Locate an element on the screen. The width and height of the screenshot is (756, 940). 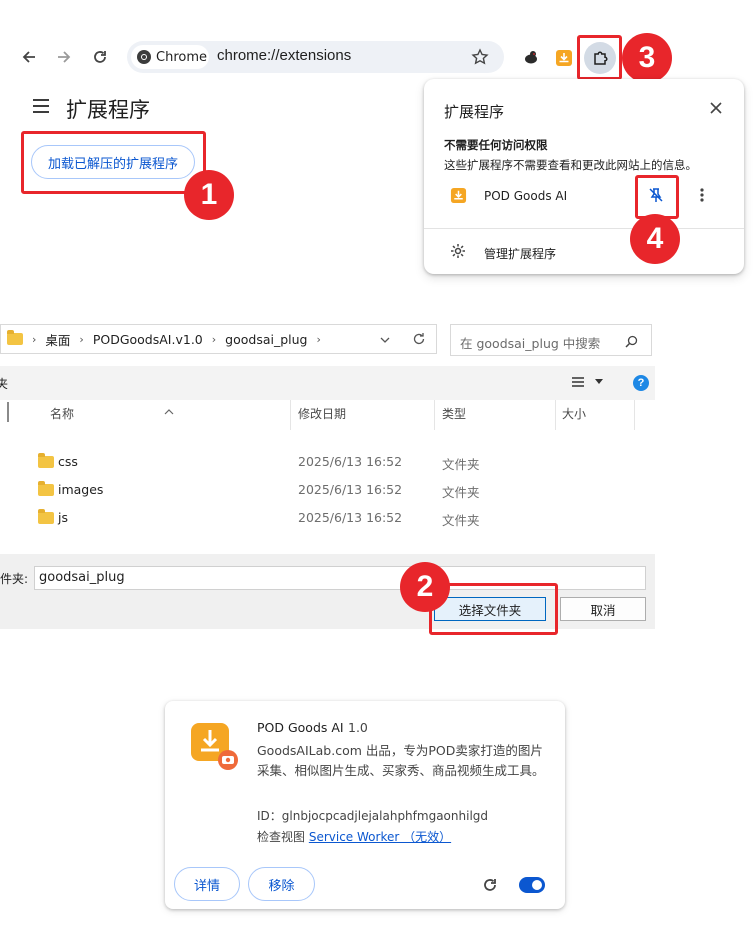
cancel-button: 取消 is located at coordinates (603, 609).